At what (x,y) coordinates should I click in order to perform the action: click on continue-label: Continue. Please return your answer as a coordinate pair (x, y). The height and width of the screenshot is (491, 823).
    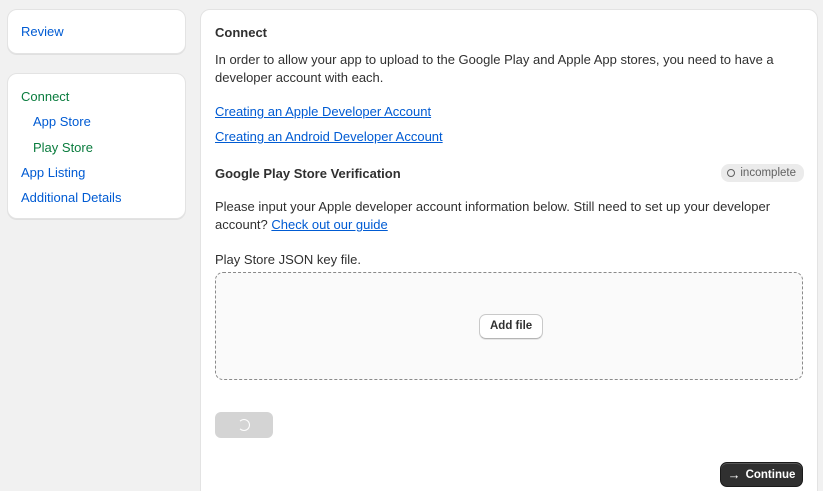
    Looking at the image, I should click on (770, 474).